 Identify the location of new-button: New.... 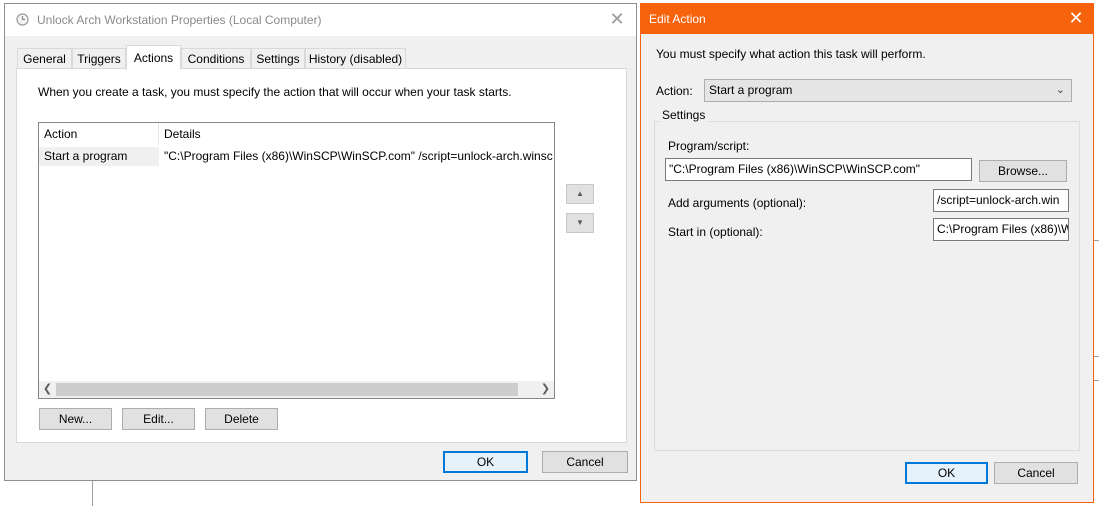
(75, 419).